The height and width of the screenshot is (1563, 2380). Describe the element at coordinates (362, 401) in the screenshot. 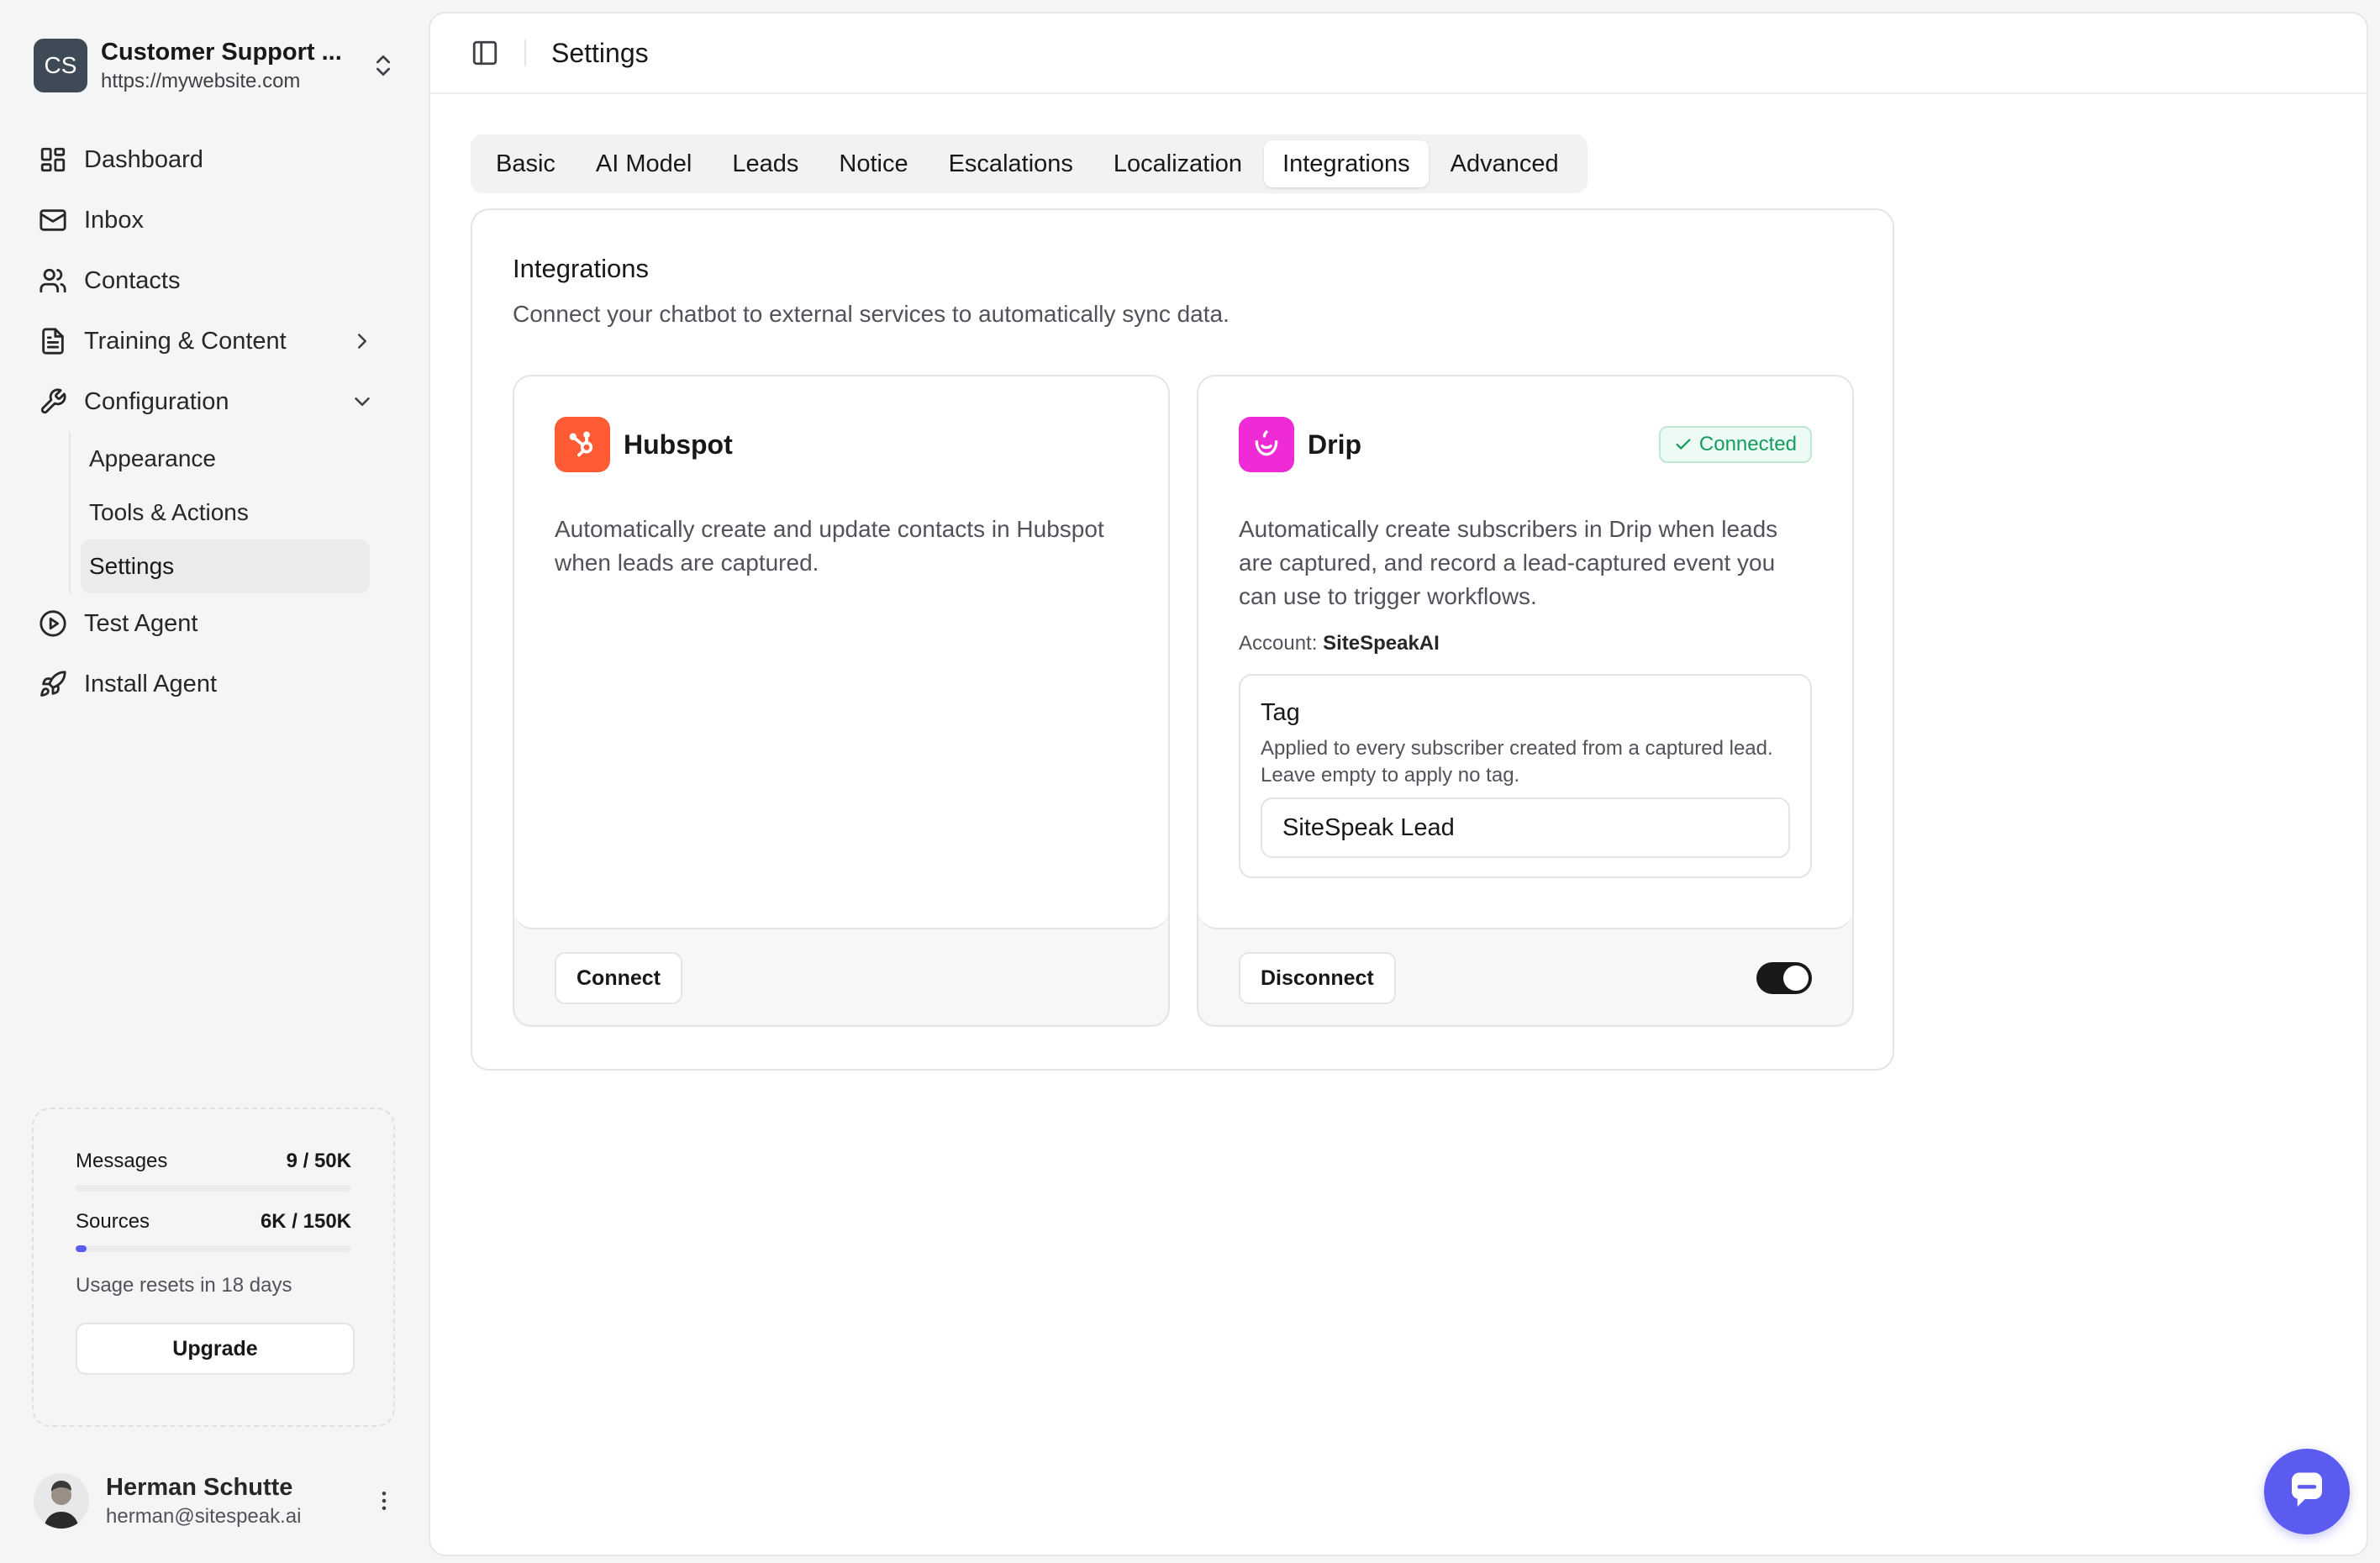

I see `chevron-down-icon` at that location.